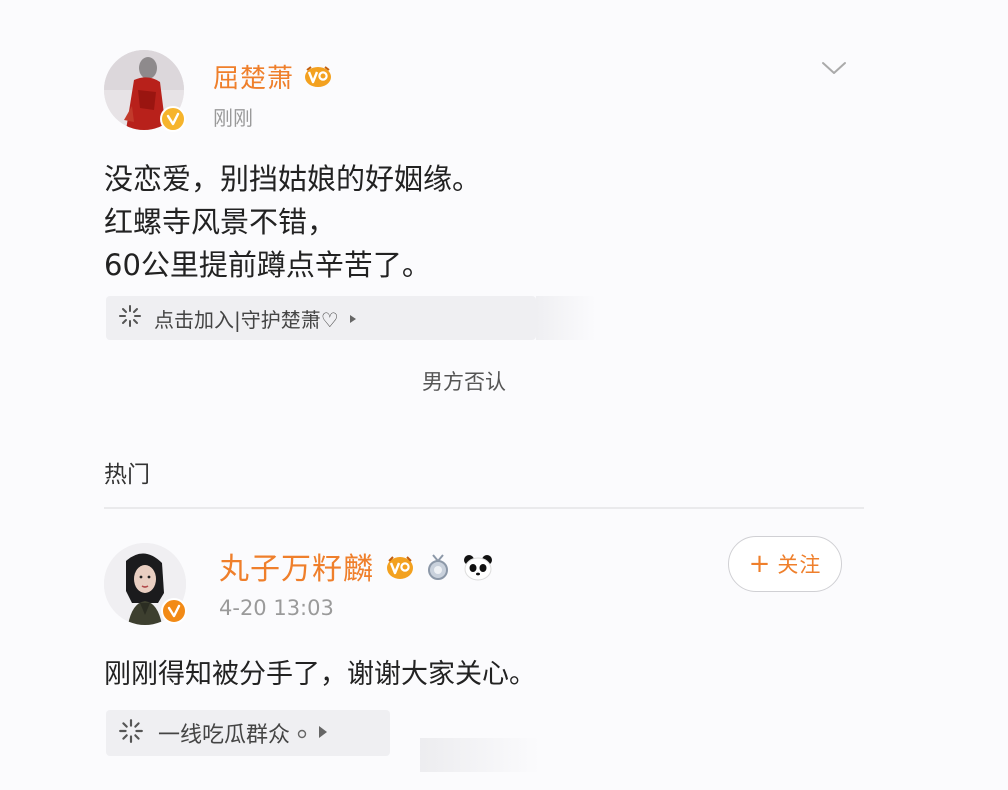  What do you see at coordinates (834, 70) in the screenshot?
I see `chevron-down-icon` at bounding box center [834, 70].